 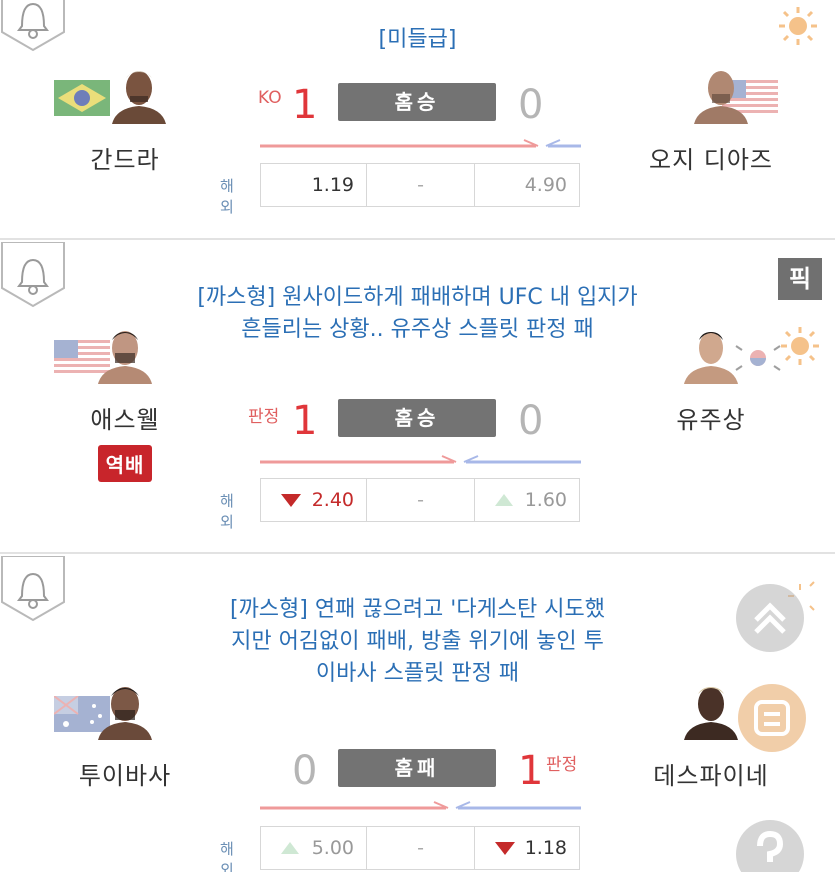 I want to click on list-icon, so click(x=772, y=718).